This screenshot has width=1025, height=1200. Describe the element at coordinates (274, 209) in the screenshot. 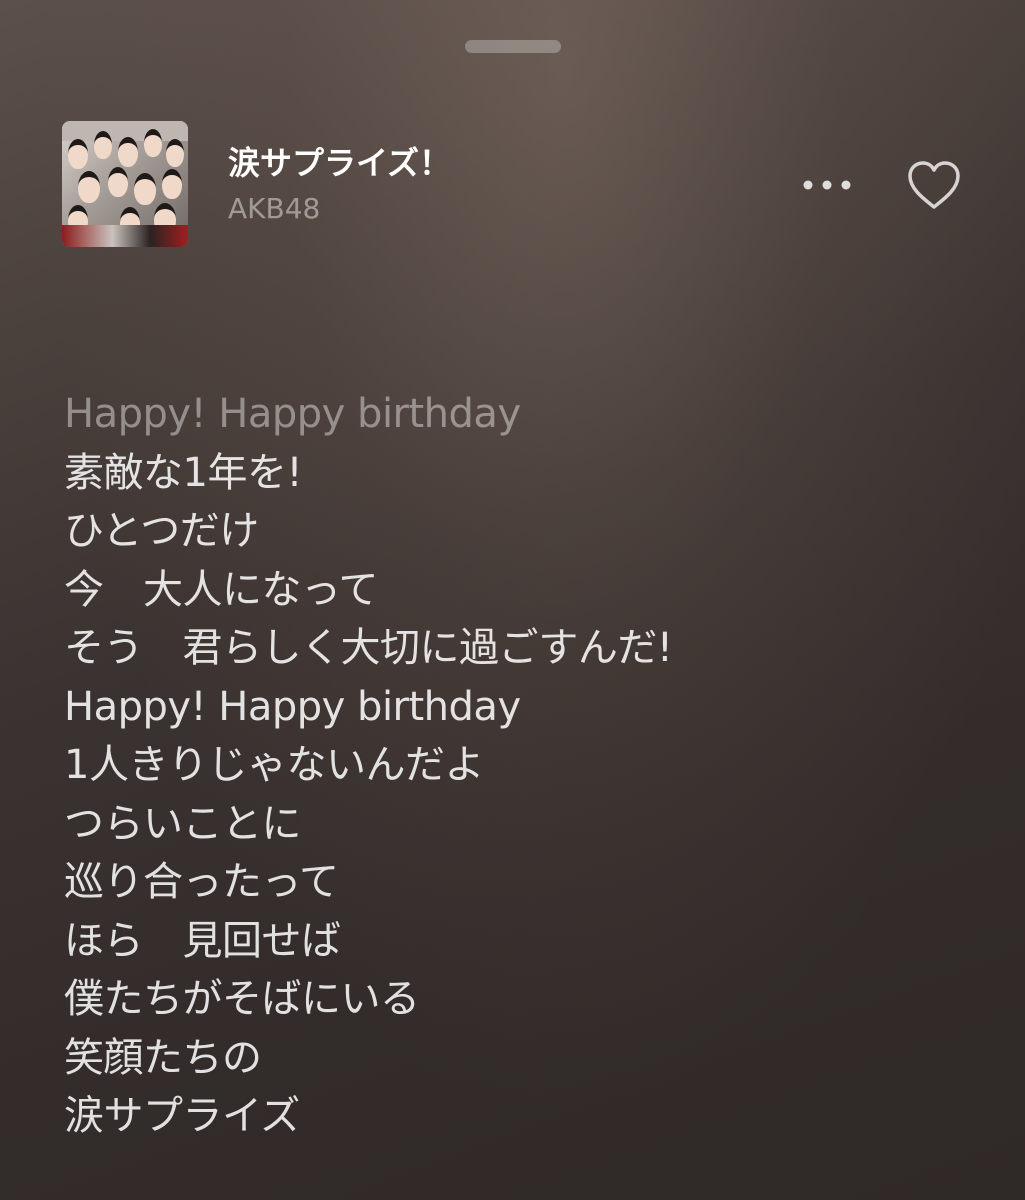

I see `track-artist: AKB48` at that location.